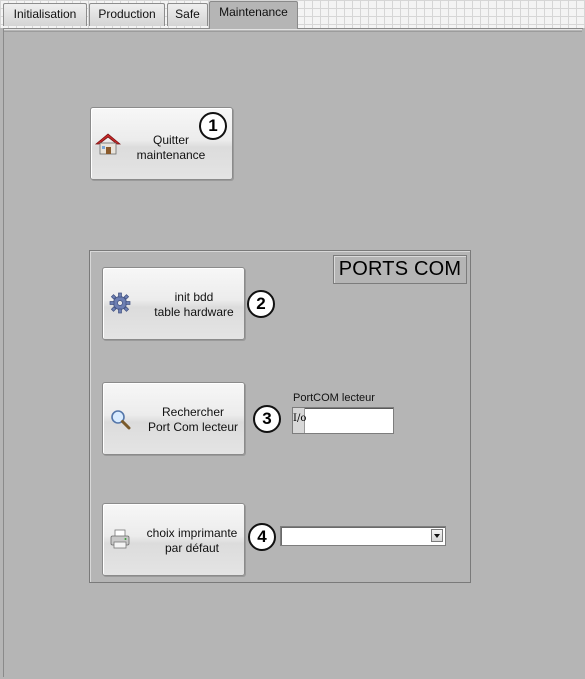  I want to click on callout-badge-4: 4, so click(262, 537).